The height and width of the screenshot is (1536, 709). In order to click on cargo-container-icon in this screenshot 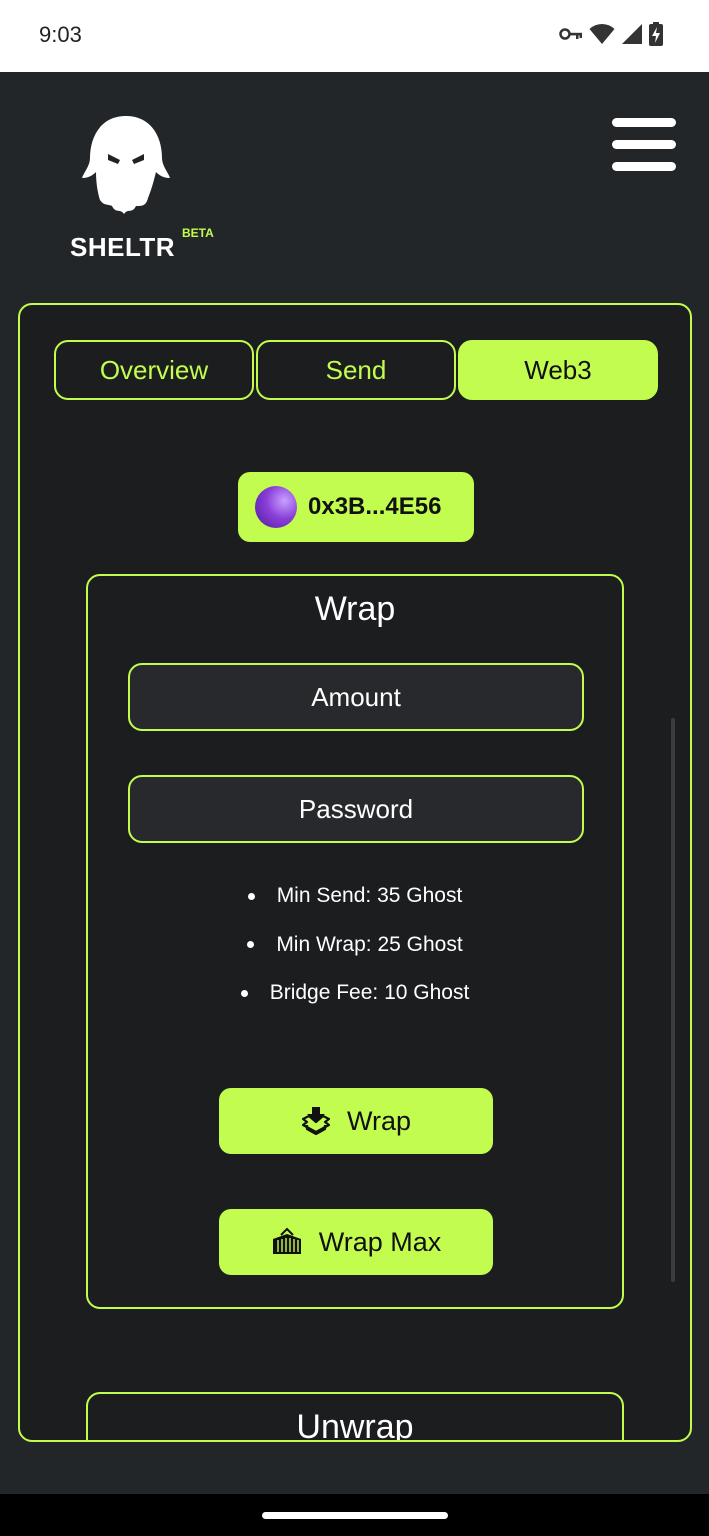, I will do `click(287, 1242)`.